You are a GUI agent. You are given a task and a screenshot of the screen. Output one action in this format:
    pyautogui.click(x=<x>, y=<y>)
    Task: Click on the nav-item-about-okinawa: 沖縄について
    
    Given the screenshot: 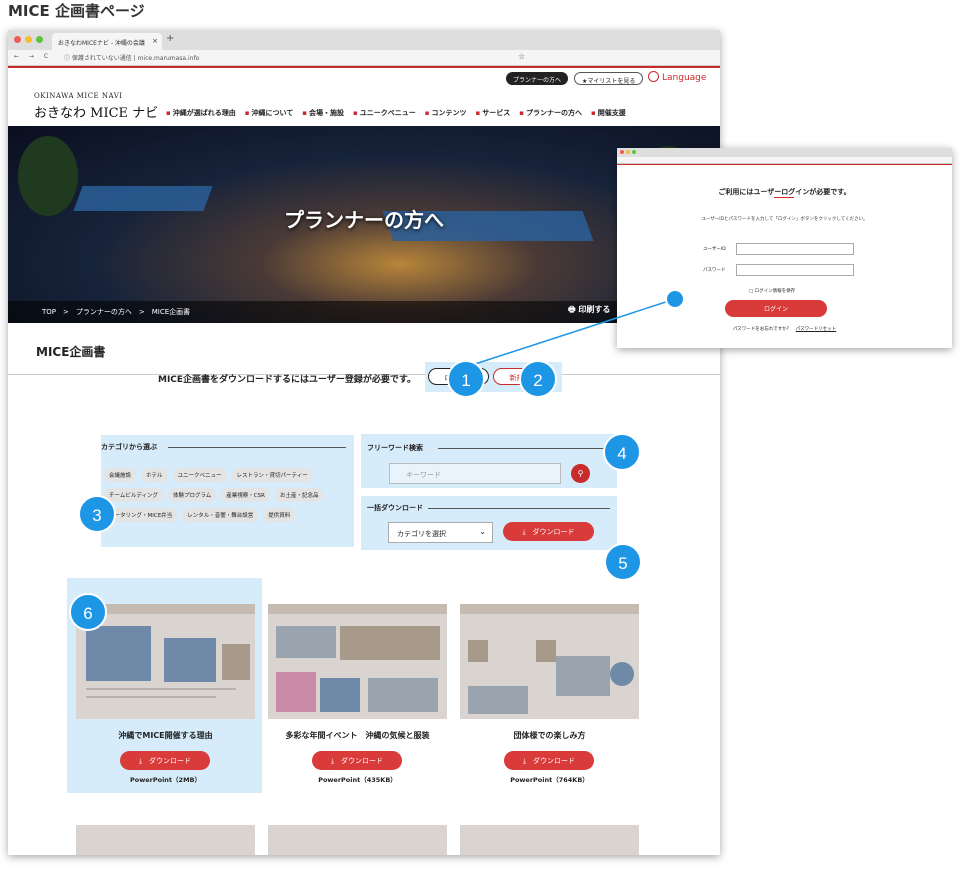 What is the action you would take?
    pyautogui.click(x=269, y=113)
    